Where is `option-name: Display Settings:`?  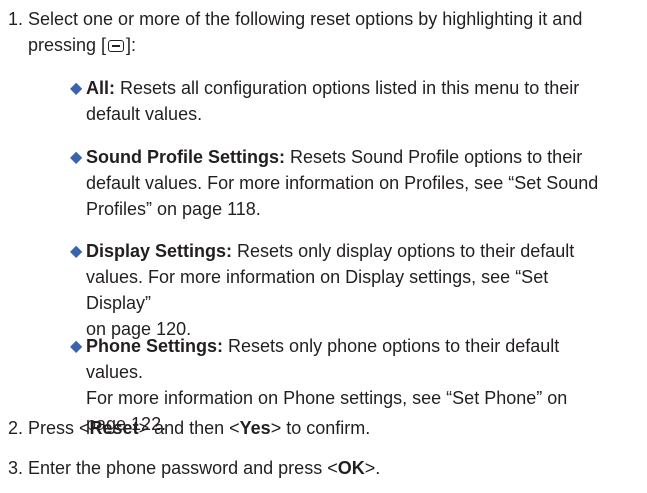 option-name: Display Settings: is located at coordinates (159, 251).